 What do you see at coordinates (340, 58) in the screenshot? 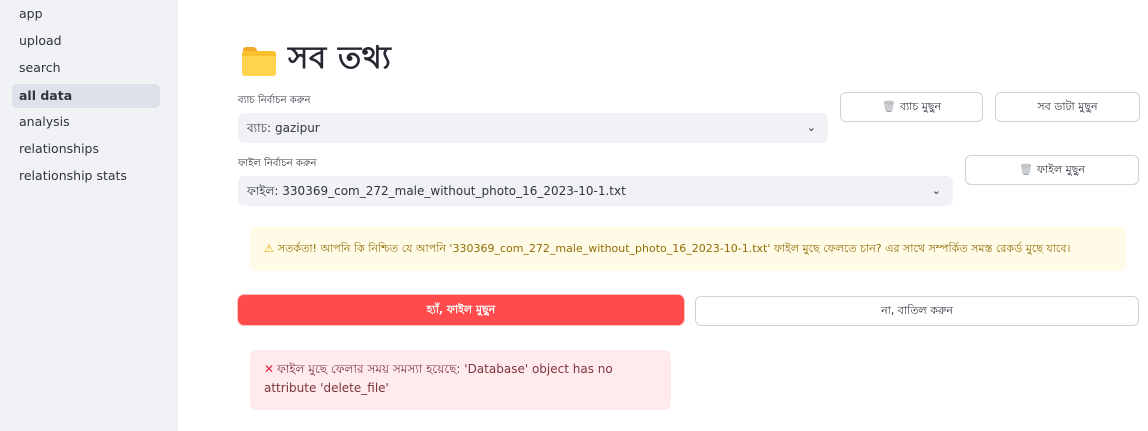
I see `page-title: সব তথ্য` at bounding box center [340, 58].